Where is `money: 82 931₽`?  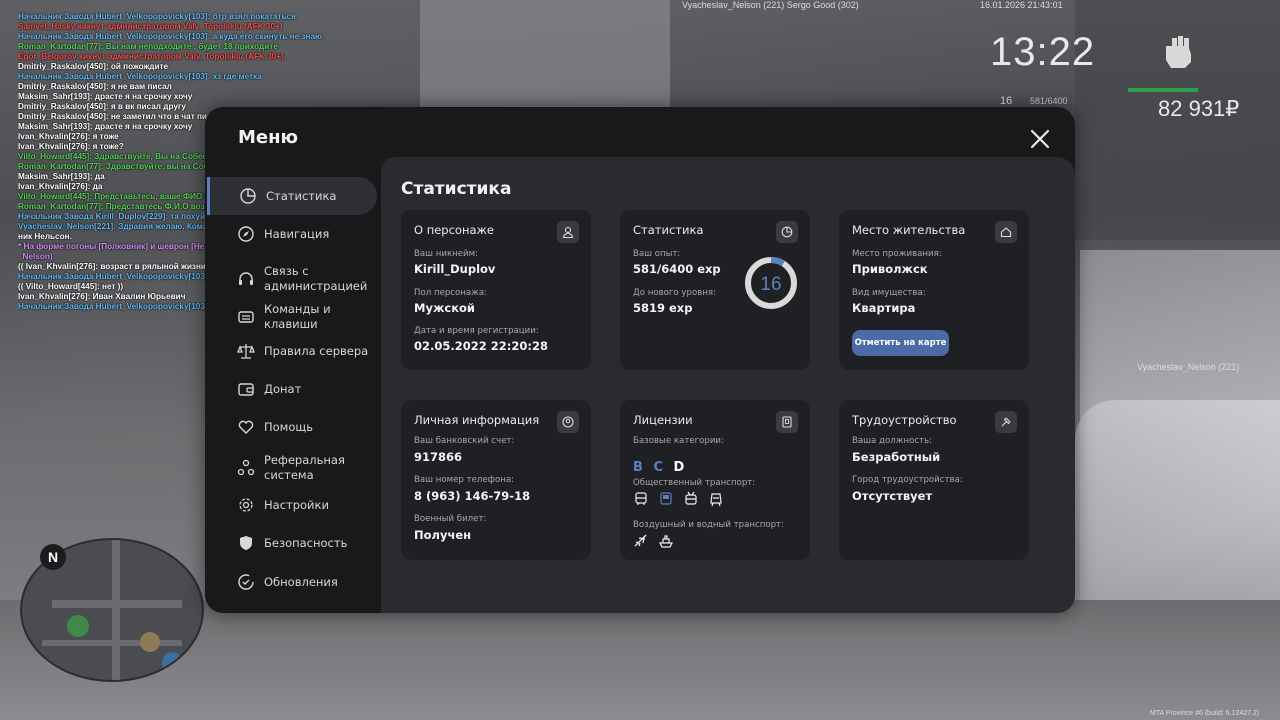 money: 82 931₽ is located at coordinates (1199, 108).